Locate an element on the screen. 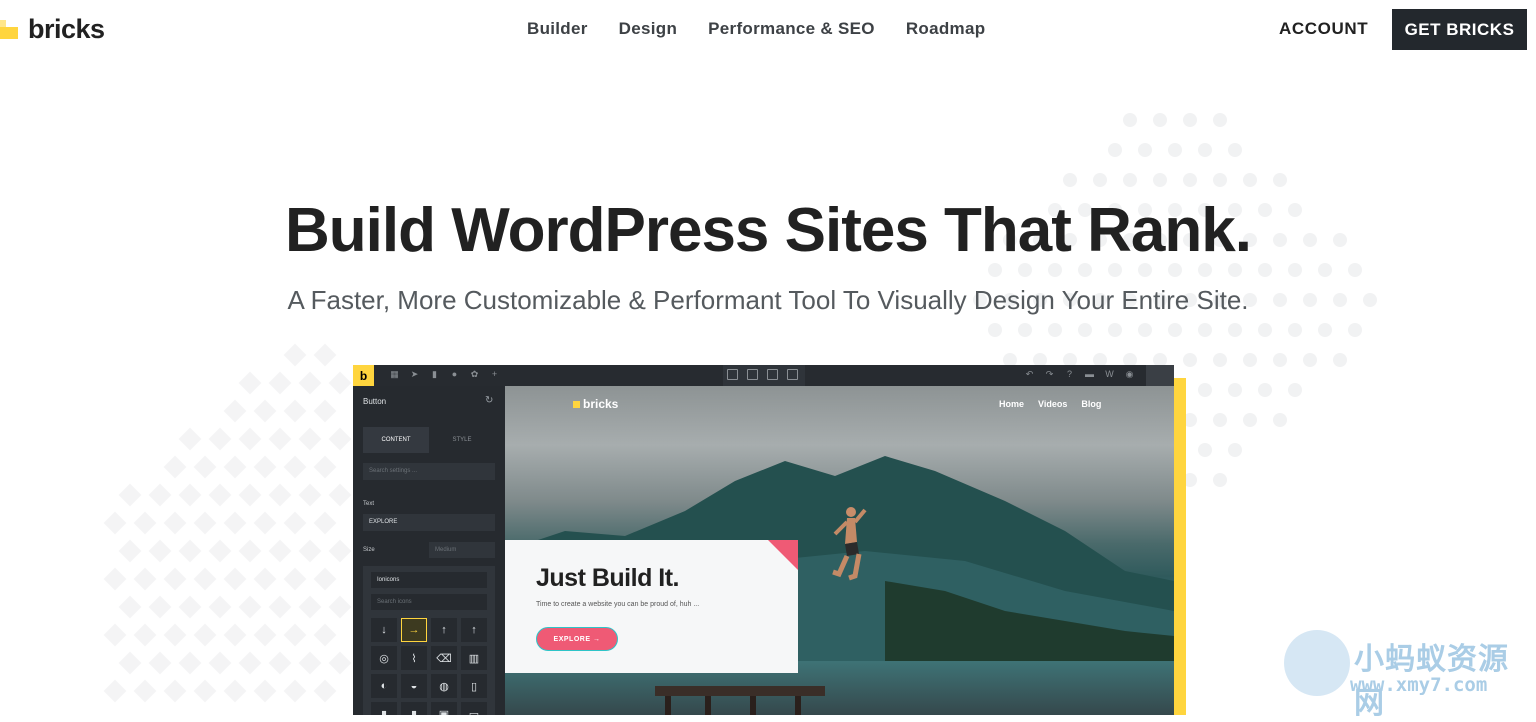  get-bricks-button: GET BRICKS is located at coordinates (1459, 29).